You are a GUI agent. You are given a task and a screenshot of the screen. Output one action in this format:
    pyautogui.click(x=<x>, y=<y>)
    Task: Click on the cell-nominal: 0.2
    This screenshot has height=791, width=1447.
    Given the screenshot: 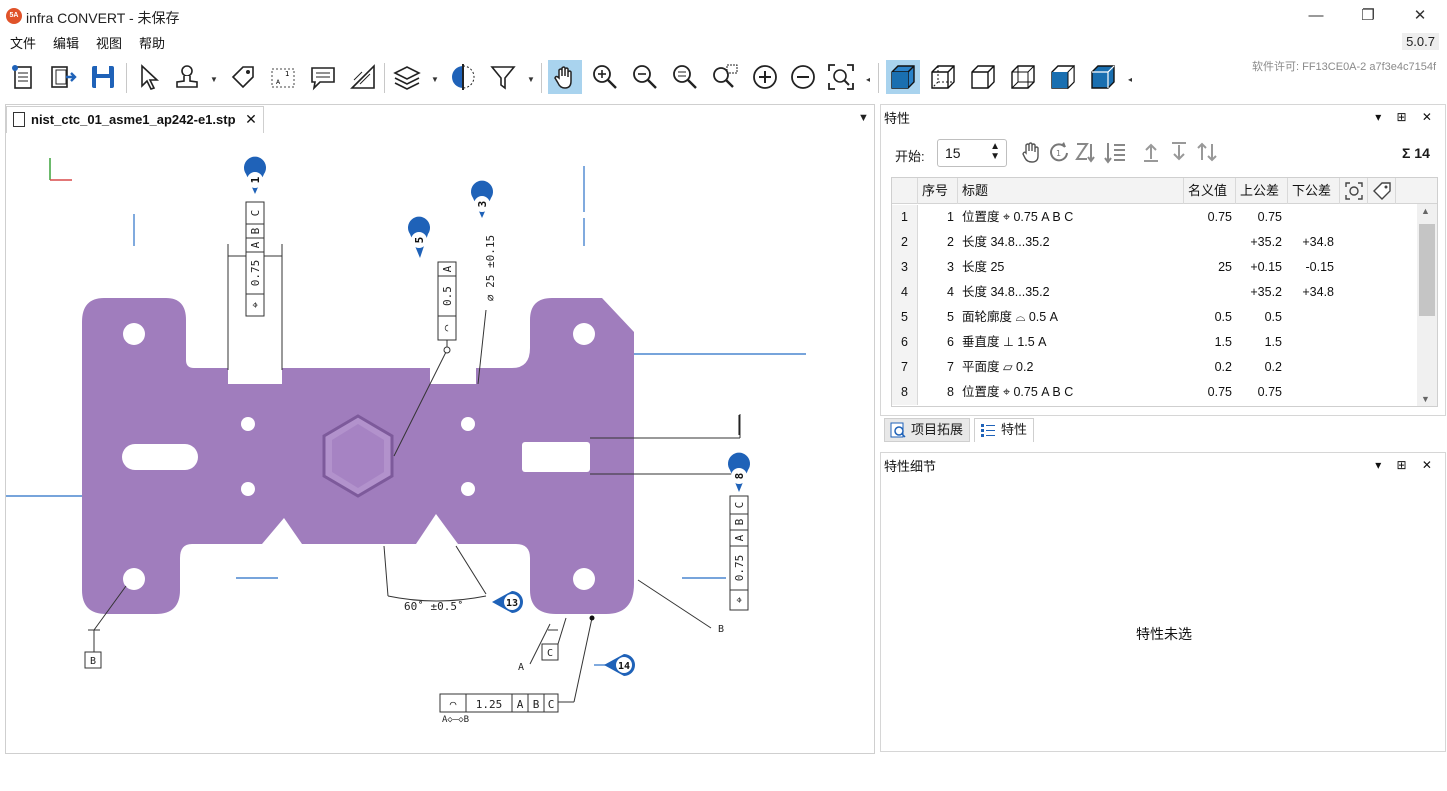 What is the action you would take?
    pyautogui.click(x=1223, y=367)
    